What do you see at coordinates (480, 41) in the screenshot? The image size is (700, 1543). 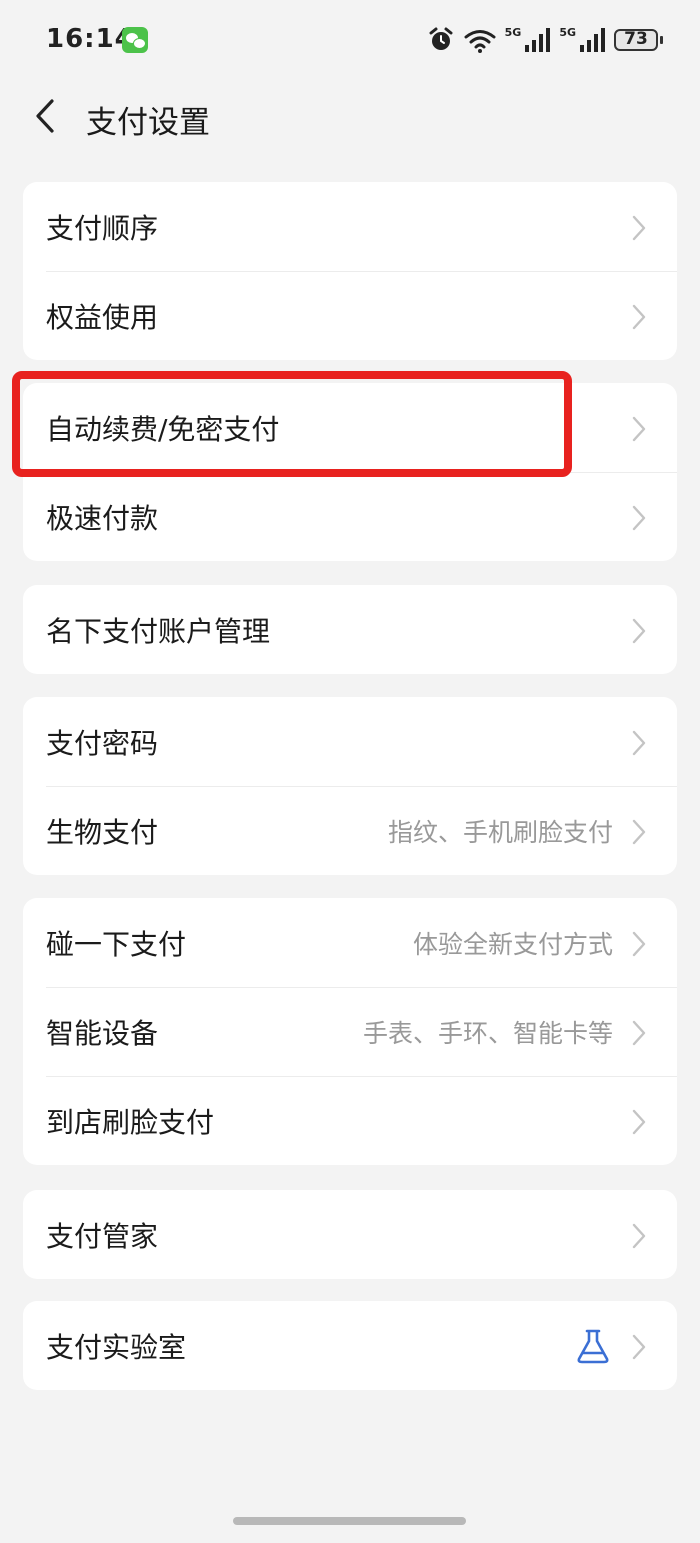 I see `wifi-icon` at bounding box center [480, 41].